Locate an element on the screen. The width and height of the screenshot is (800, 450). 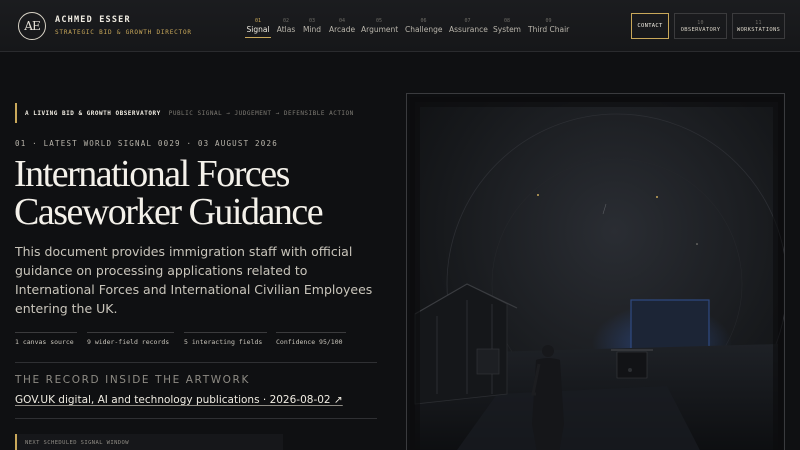
nav-item-atlas: 02 Atlas is located at coordinates (286, 26).